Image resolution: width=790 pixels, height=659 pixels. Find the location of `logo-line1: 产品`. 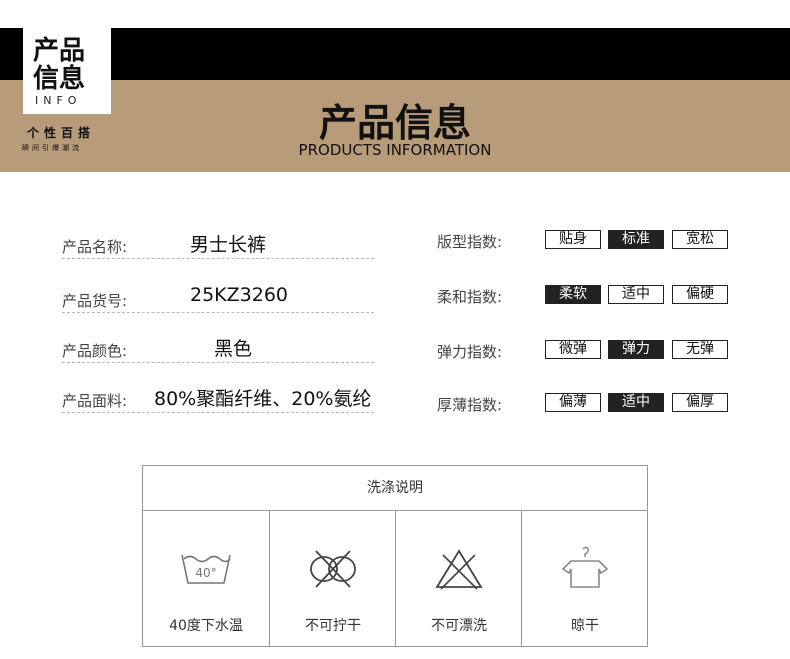

logo-line1: 产品 is located at coordinates (59, 51).